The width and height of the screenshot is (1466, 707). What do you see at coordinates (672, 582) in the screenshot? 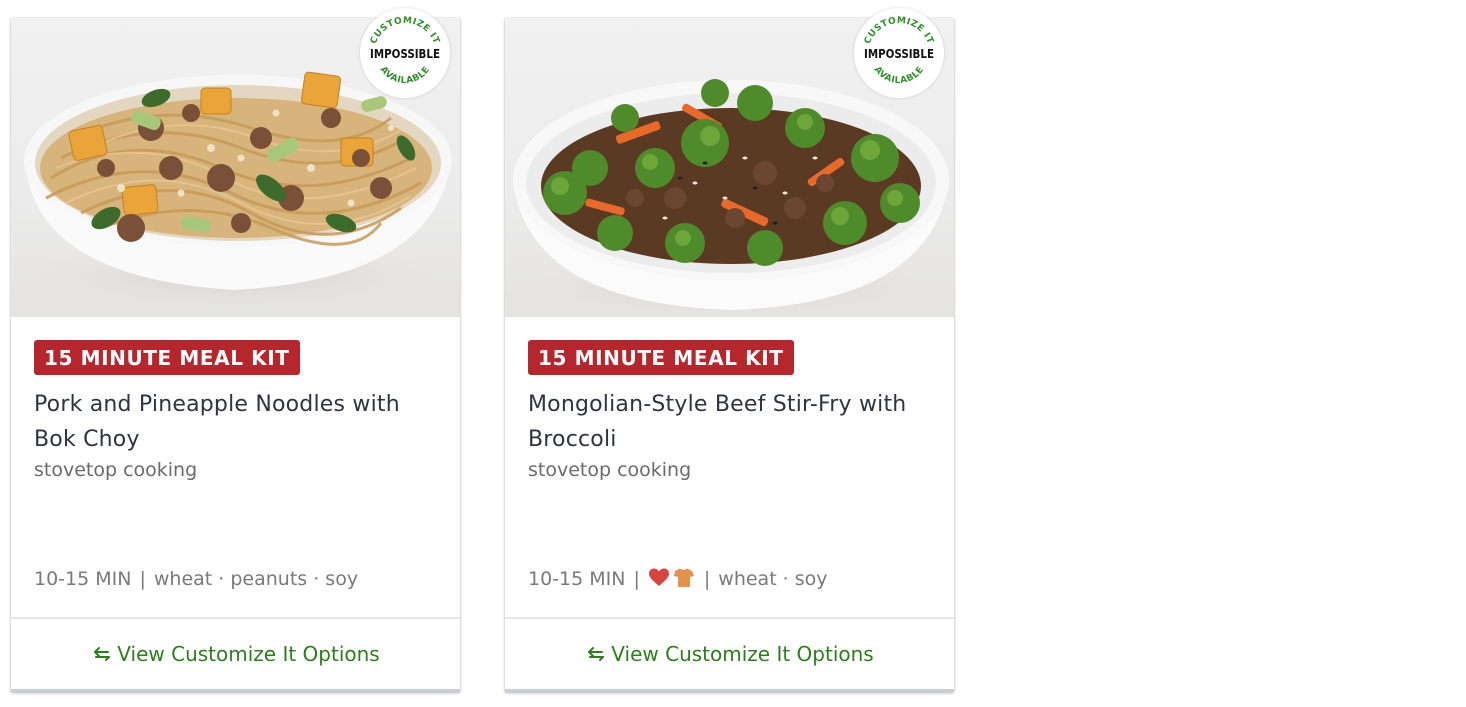
I see `diet-icons` at bounding box center [672, 582].